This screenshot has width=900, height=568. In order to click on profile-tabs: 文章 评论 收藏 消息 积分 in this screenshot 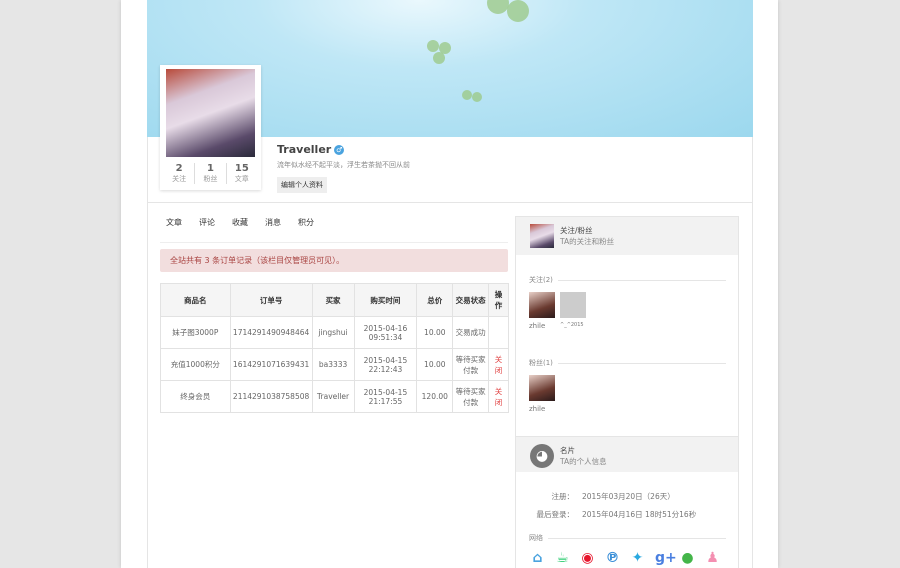, I will do `click(248, 222)`.